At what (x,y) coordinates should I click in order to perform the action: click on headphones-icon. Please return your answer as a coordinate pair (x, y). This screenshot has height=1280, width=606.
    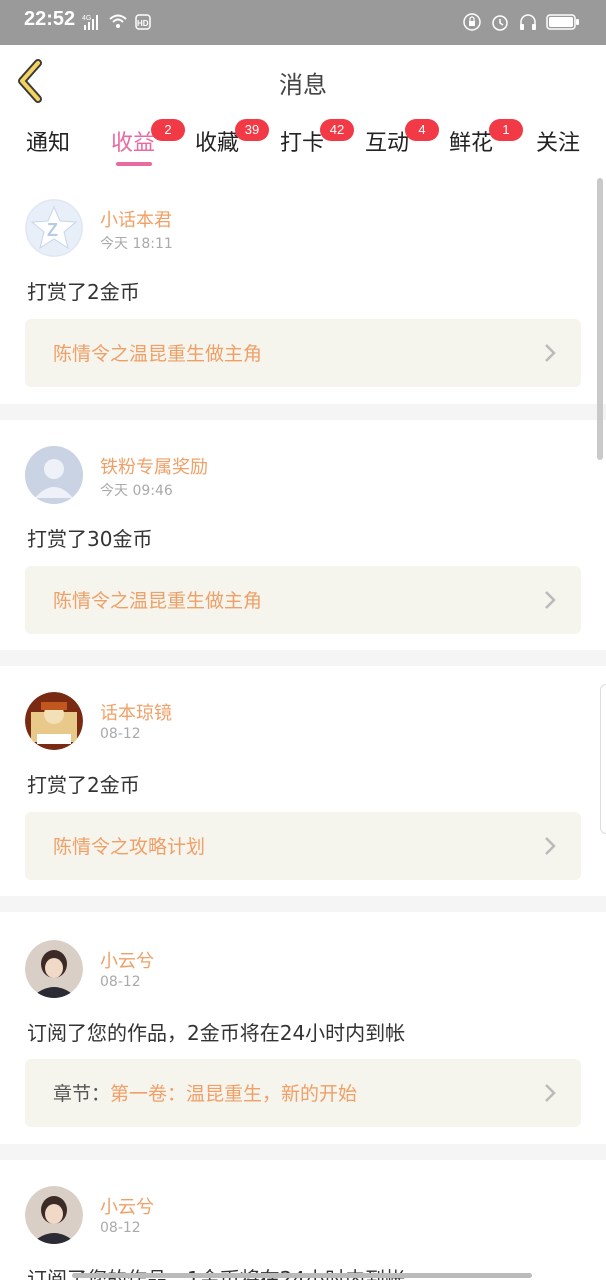
    Looking at the image, I should click on (528, 22).